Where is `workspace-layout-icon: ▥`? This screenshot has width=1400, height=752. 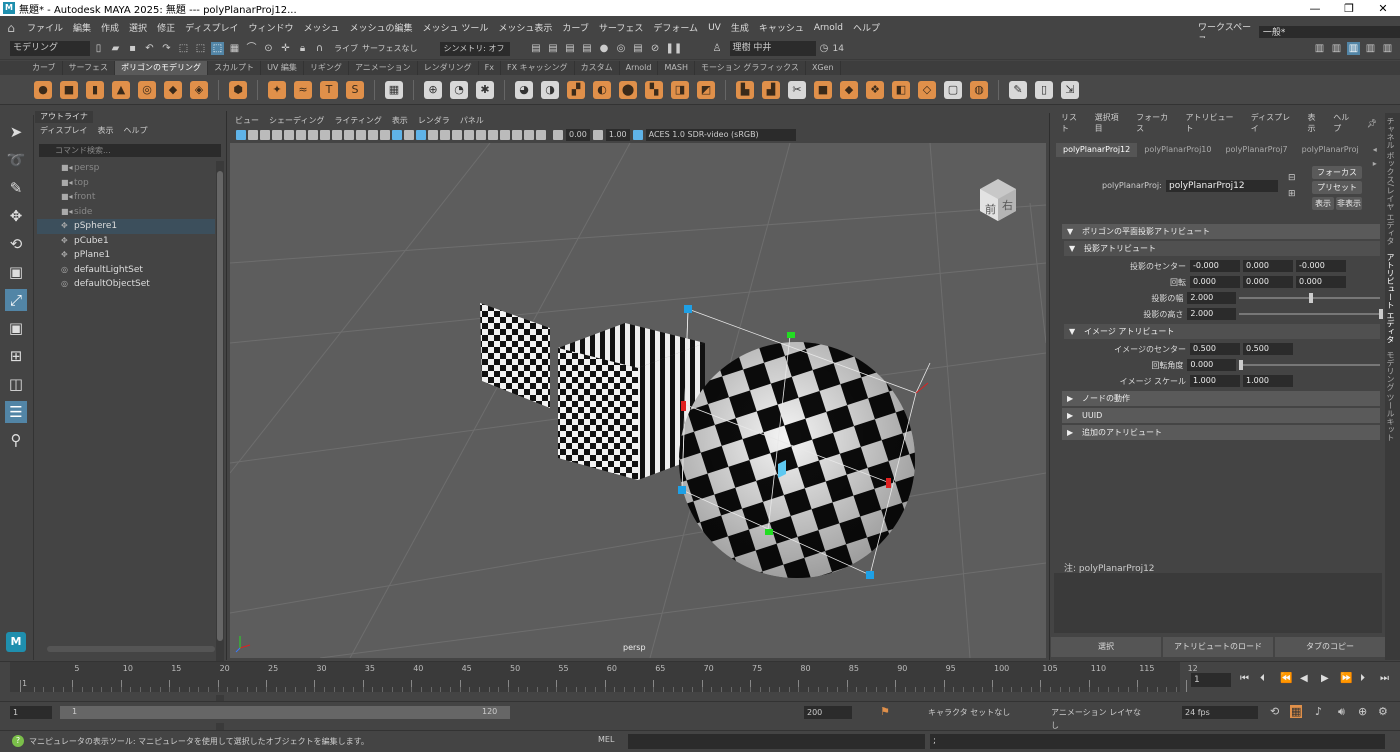 workspace-layout-icon: ▥ is located at coordinates (1319, 48).